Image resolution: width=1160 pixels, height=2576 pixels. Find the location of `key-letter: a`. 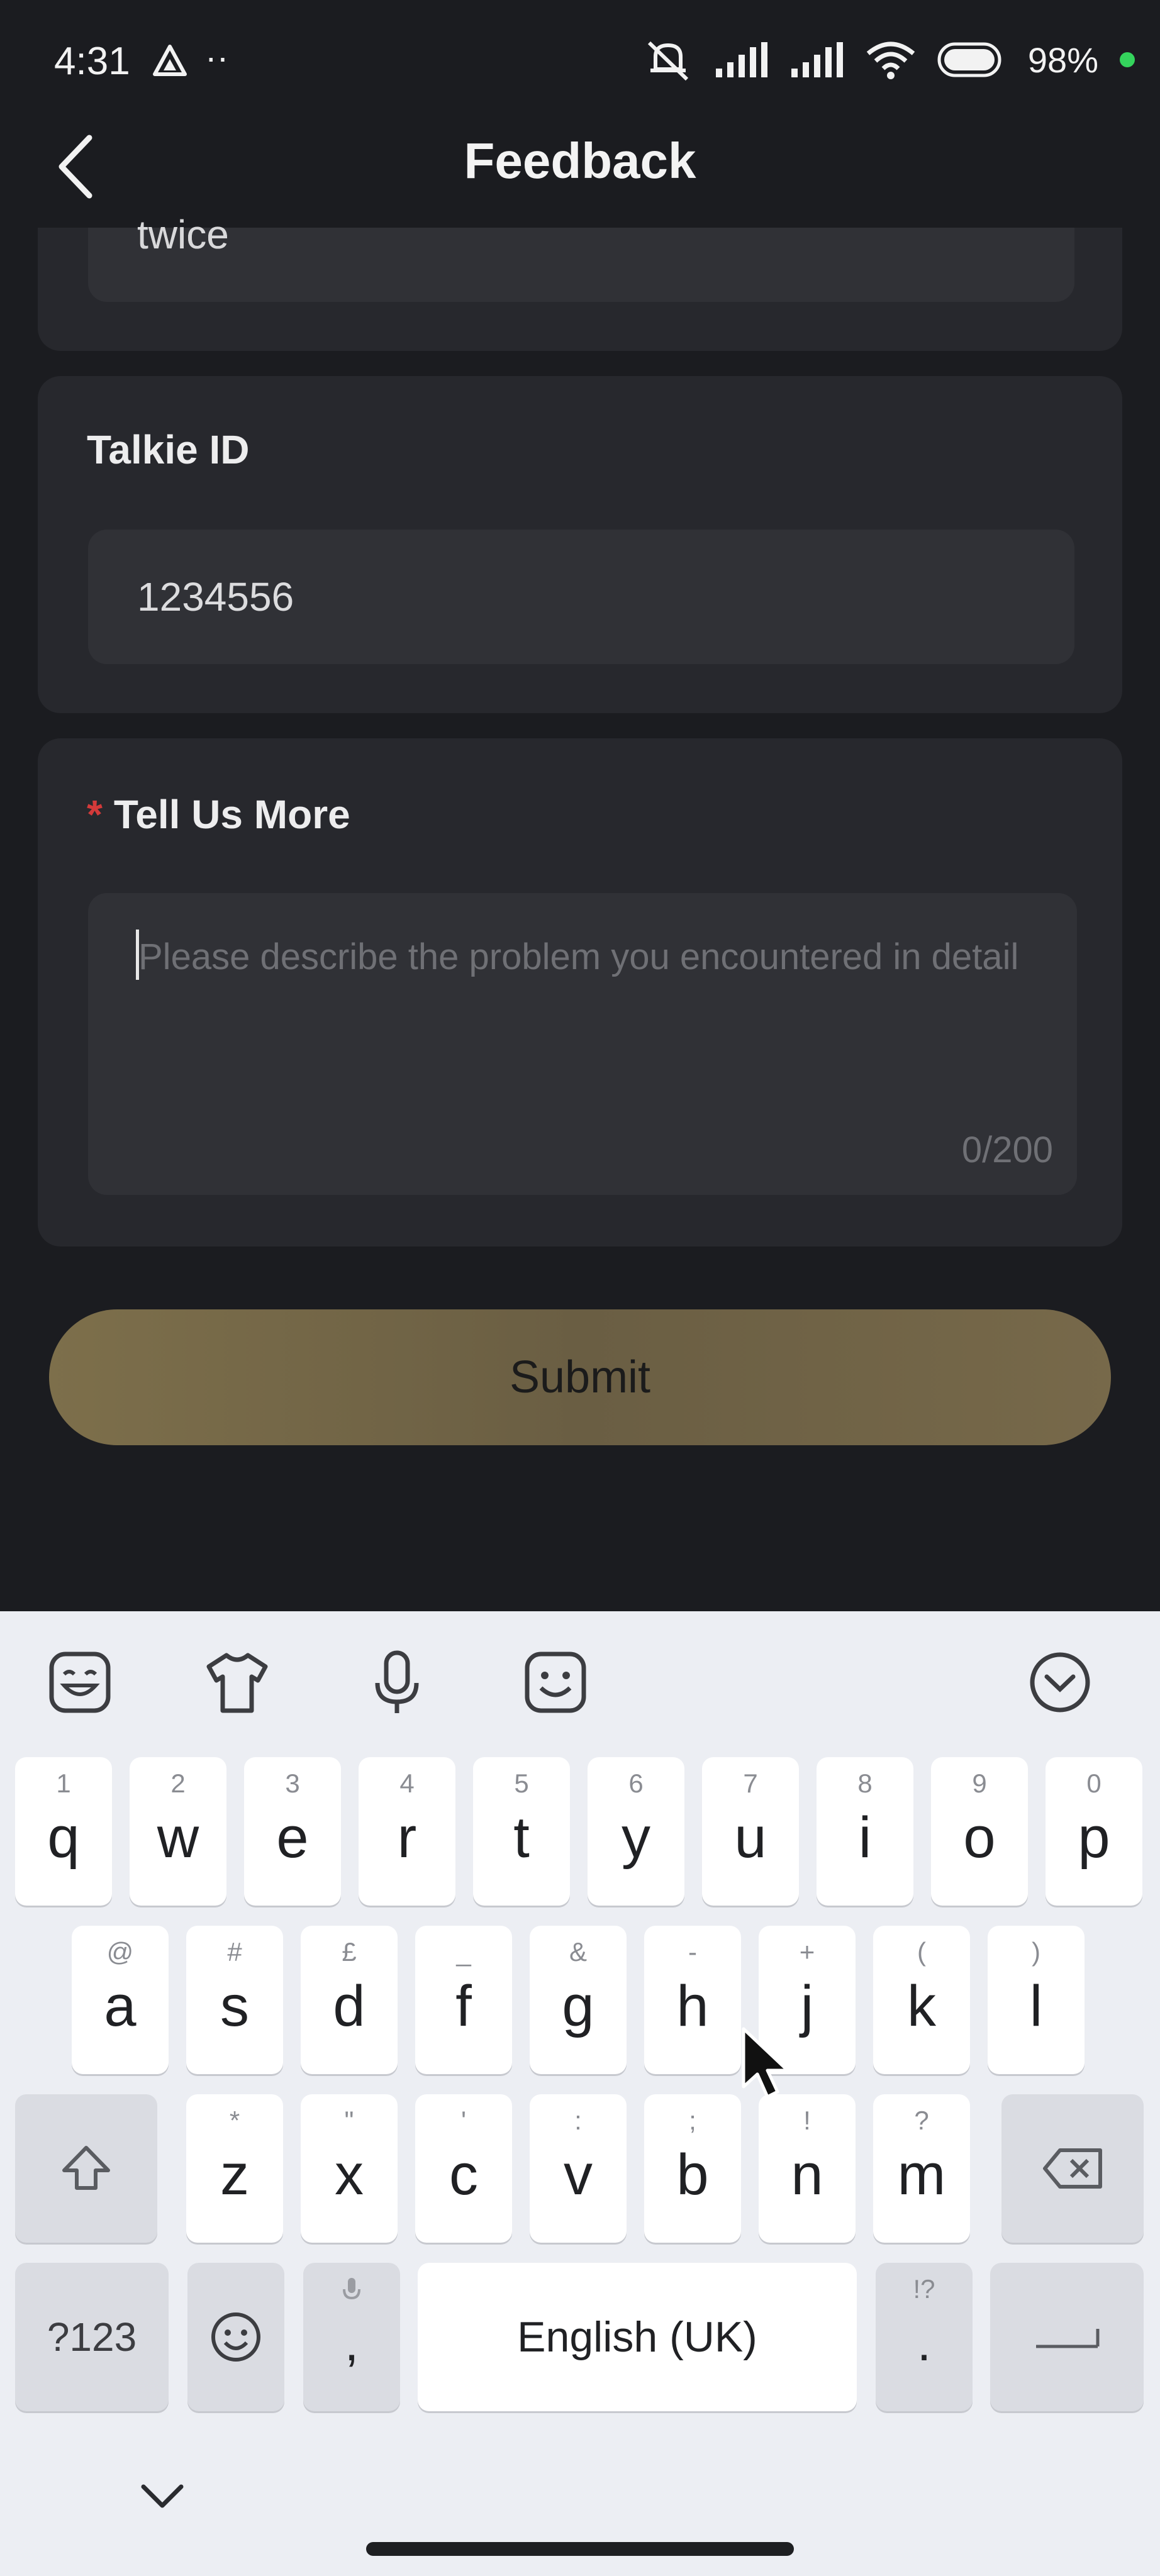

key-letter: a is located at coordinates (120, 2006).